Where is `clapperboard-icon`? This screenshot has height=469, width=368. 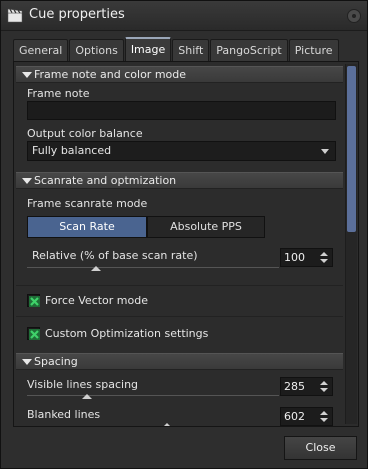 clapperboard-icon is located at coordinates (15, 15).